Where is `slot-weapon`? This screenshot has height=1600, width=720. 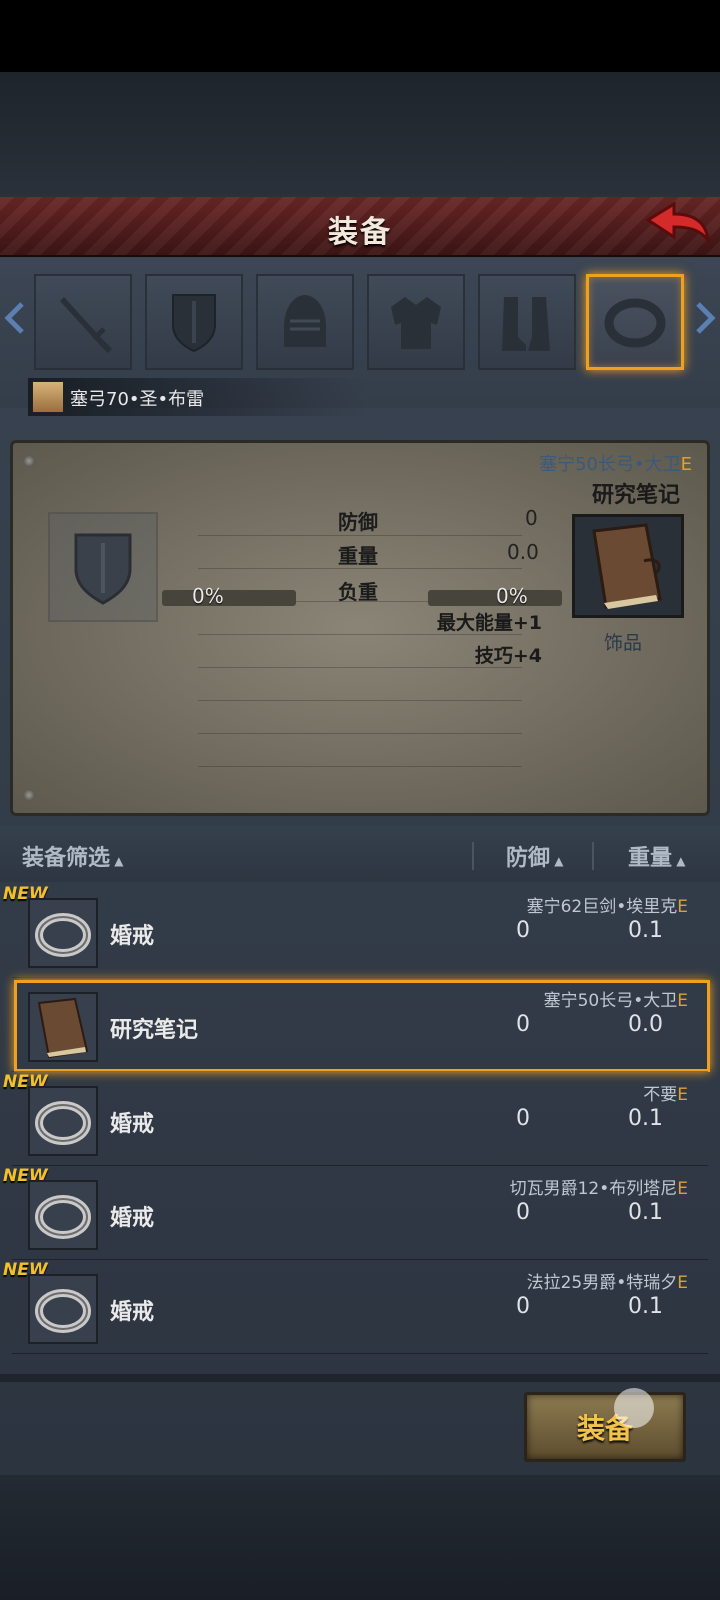
slot-weapon is located at coordinates (83, 322).